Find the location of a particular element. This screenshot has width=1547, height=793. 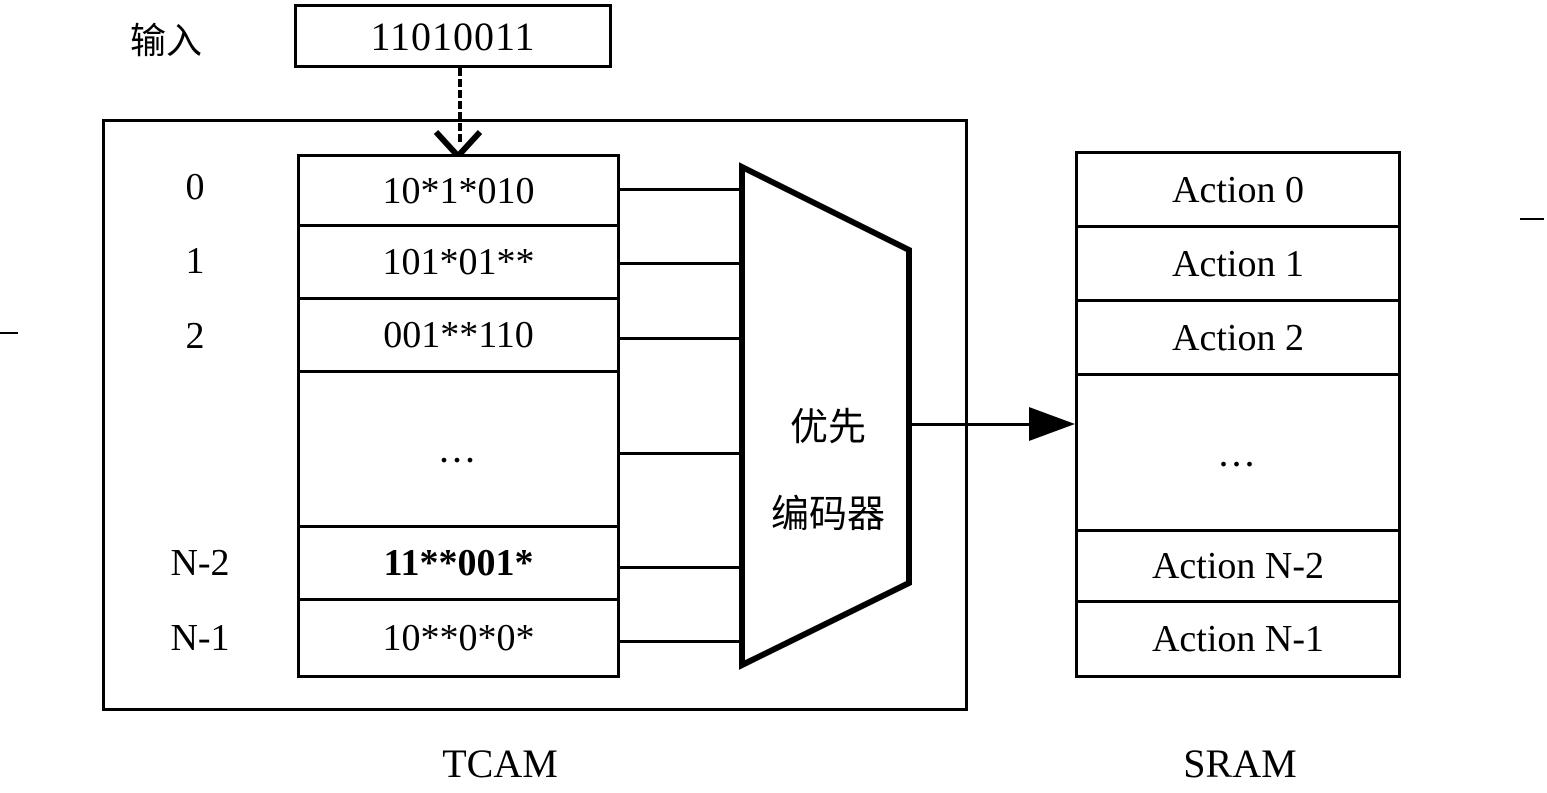

tcam-row: 101*01** is located at coordinates (458, 260).